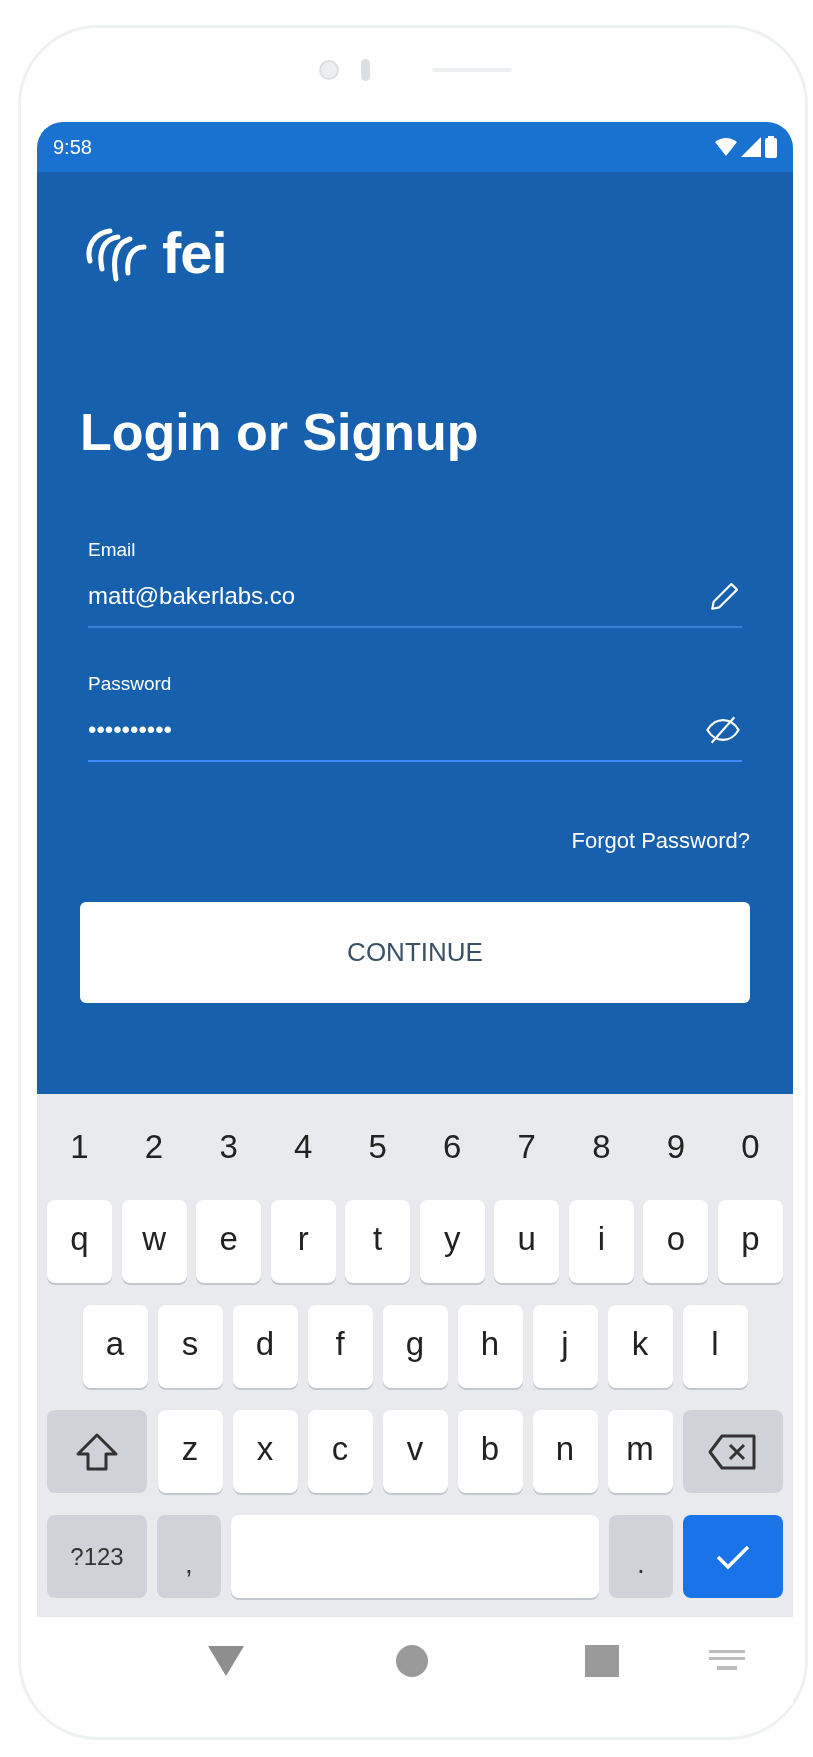 This screenshot has width=813, height=1757. I want to click on keyboard-key: x, so click(265, 1451).